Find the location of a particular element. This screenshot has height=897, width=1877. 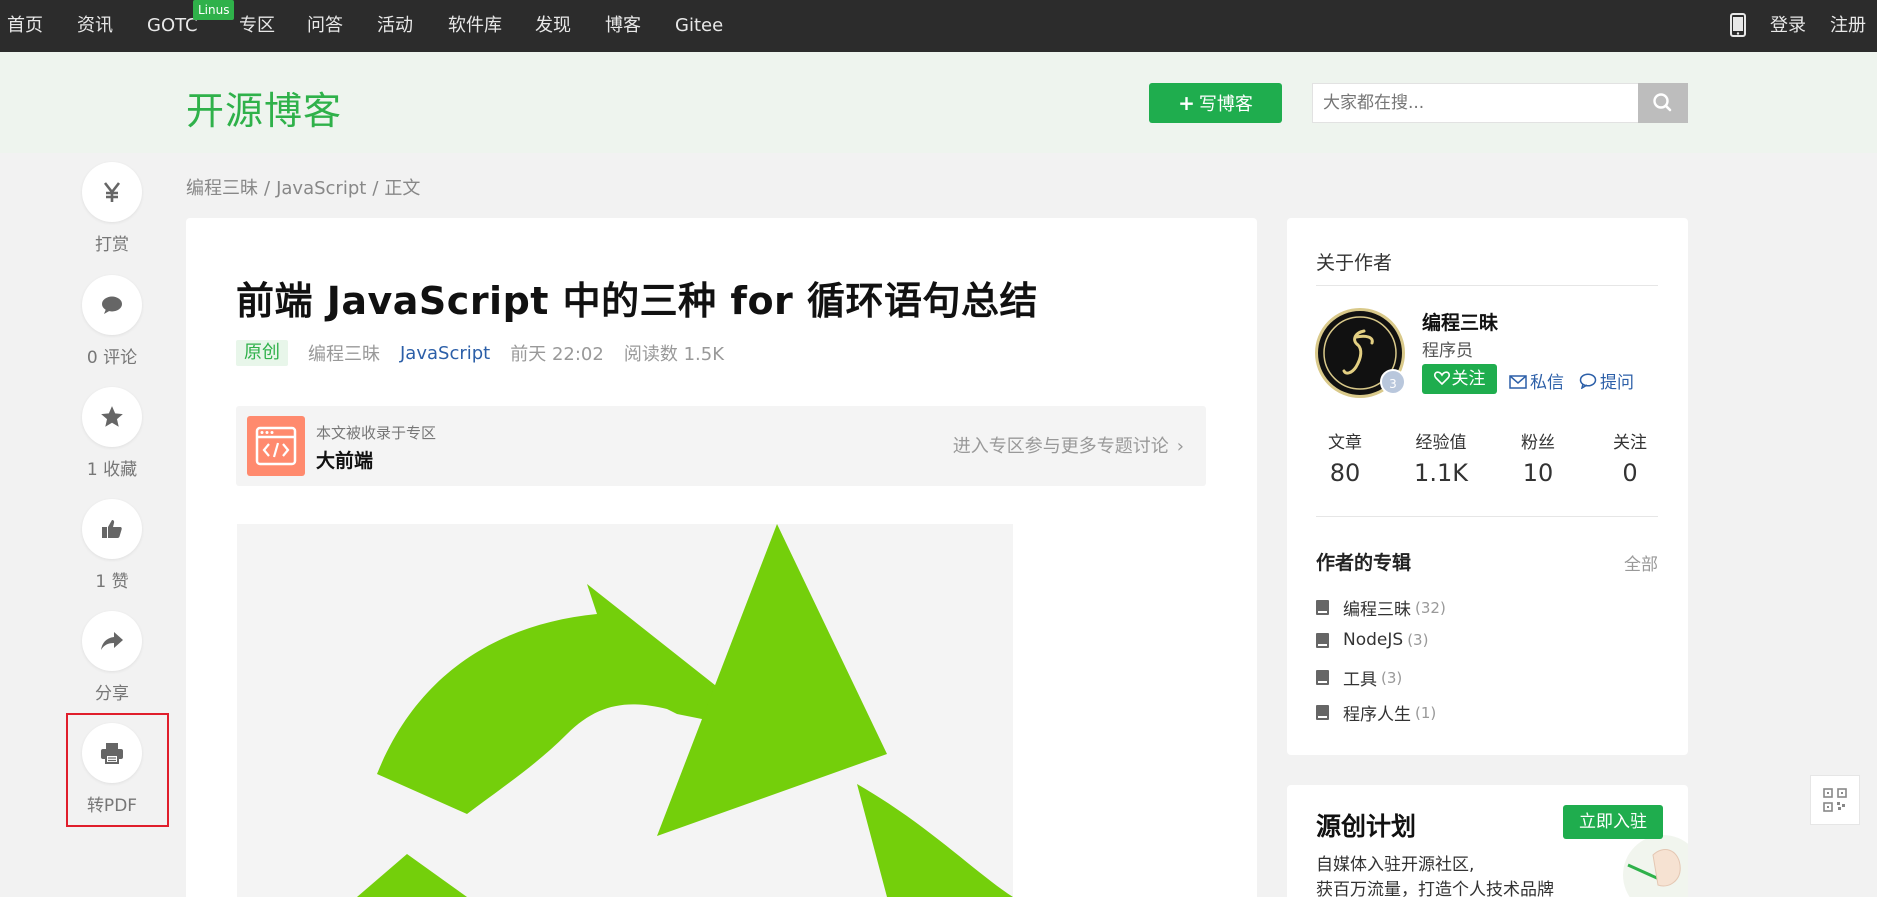

plan-desc-line: 自媒体入驻开源社区, is located at coordinates (1395, 865).